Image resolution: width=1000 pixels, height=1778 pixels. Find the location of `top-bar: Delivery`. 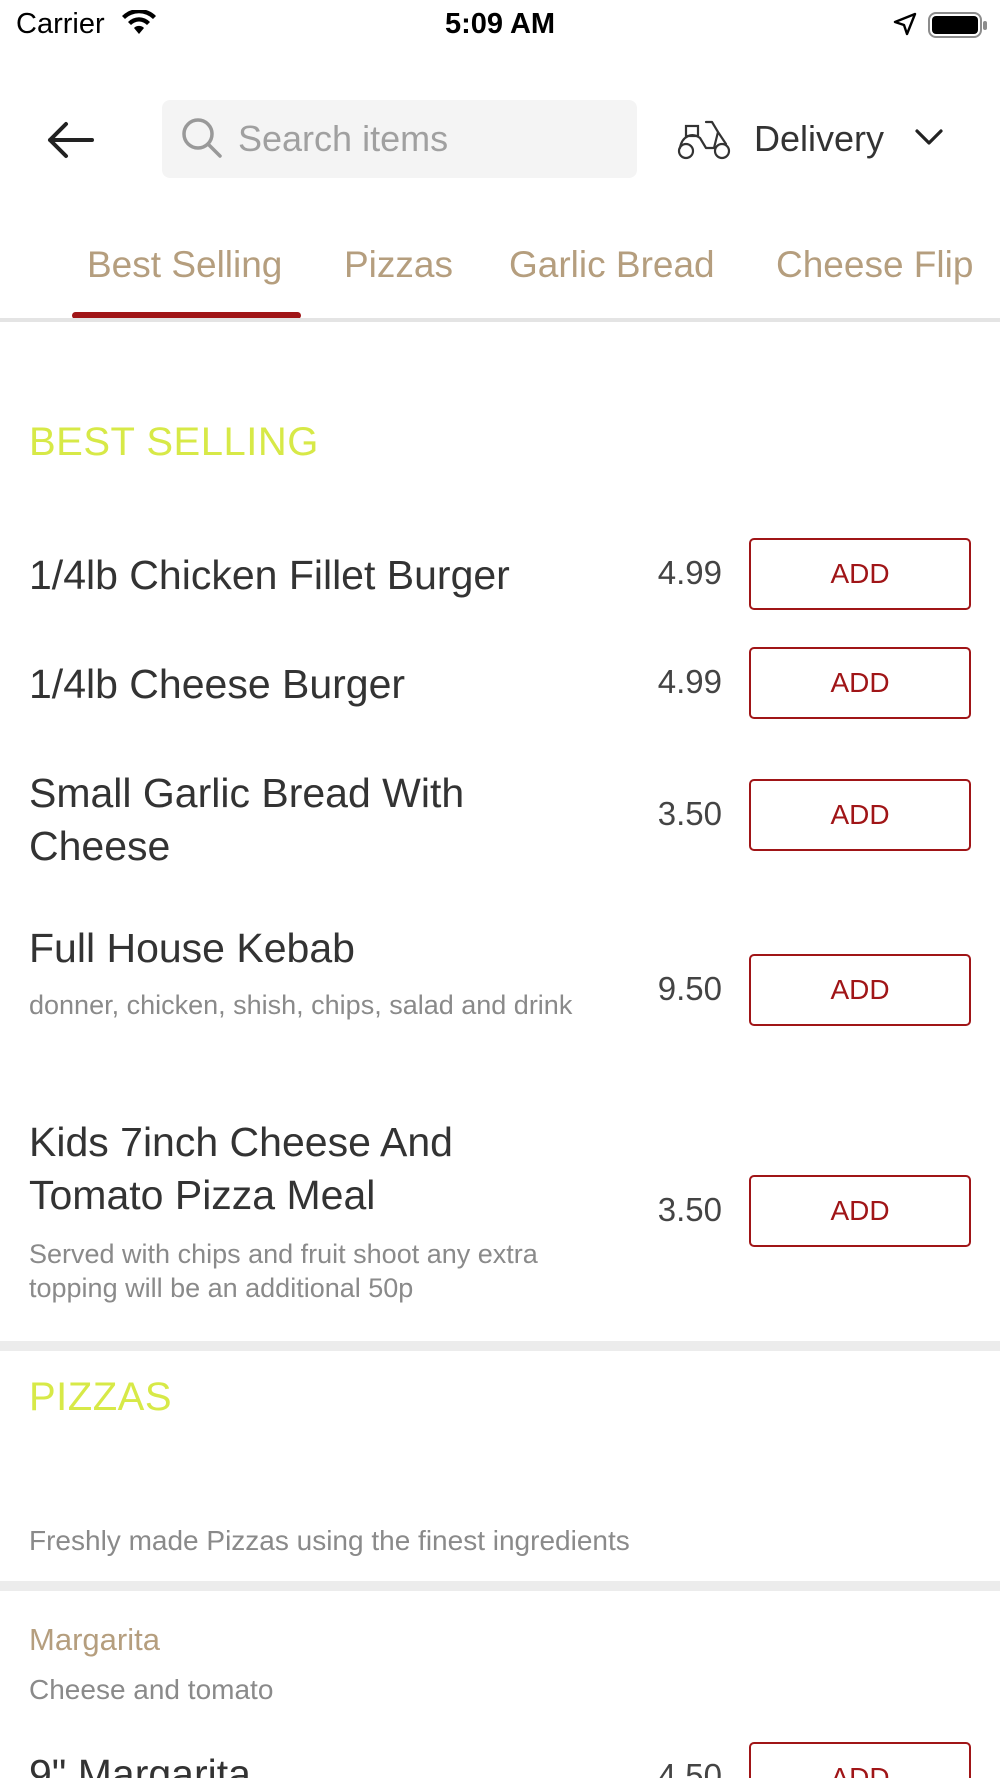

top-bar: Delivery is located at coordinates (500, 139).